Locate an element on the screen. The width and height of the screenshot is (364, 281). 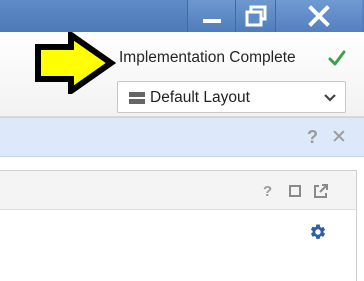
maximize-icon is located at coordinates (295, 191).